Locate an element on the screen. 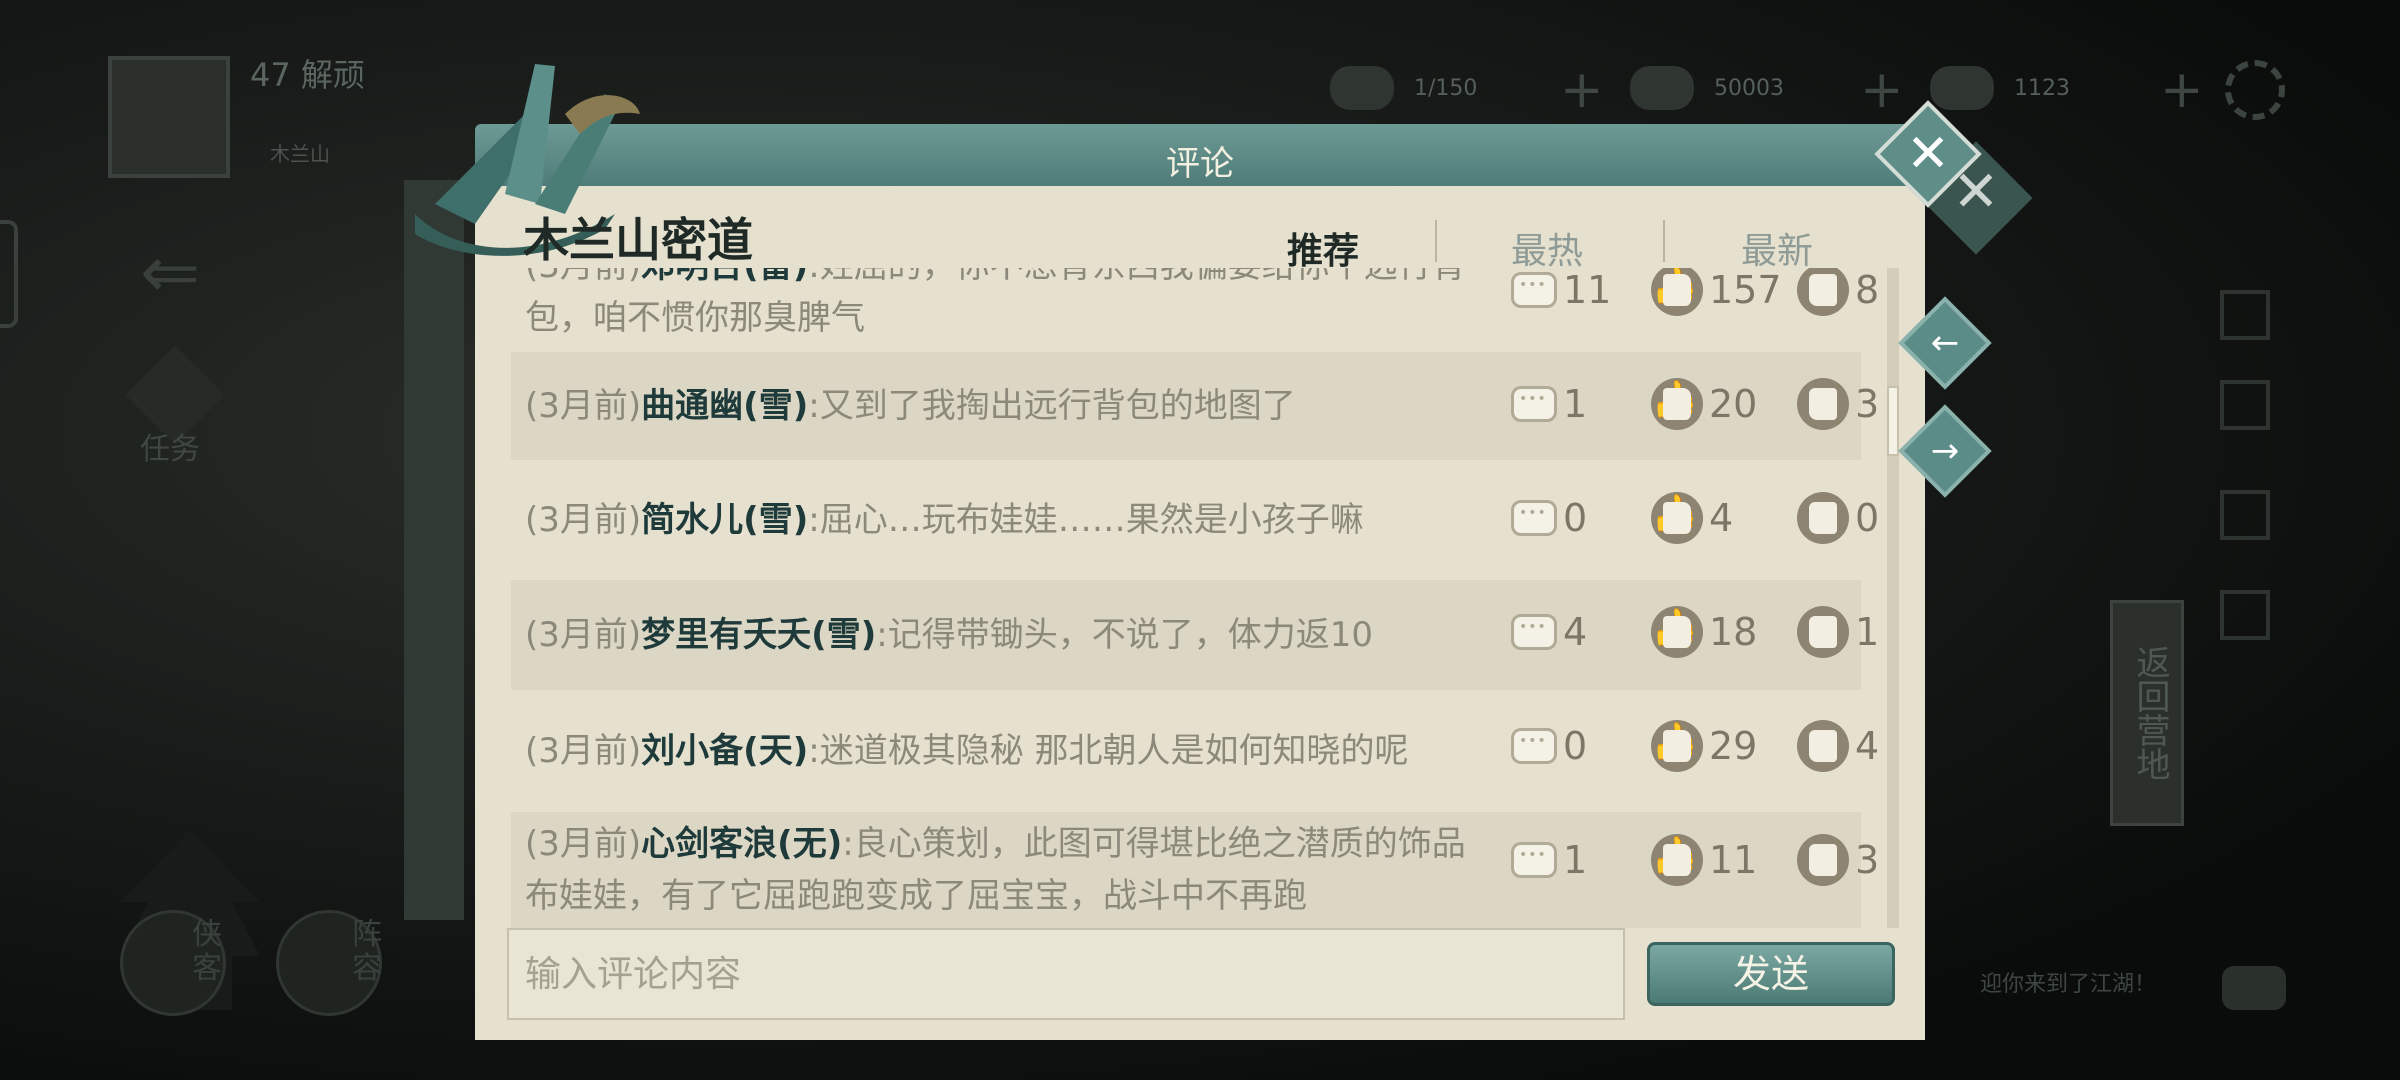 The image size is (2400, 1080). comment-text: (3月前)梦里有夭夭(雪):记得带锄头，不说了，体力返10 is located at coordinates (991, 635).